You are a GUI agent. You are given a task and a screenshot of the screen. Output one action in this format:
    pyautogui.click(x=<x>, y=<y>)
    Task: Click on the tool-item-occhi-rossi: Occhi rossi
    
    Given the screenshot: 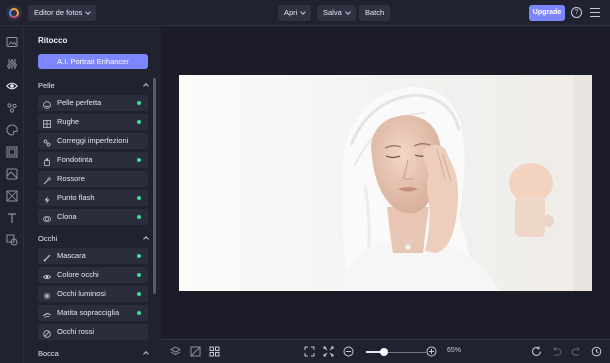 What is the action you would take?
    pyautogui.click(x=93, y=332)
    